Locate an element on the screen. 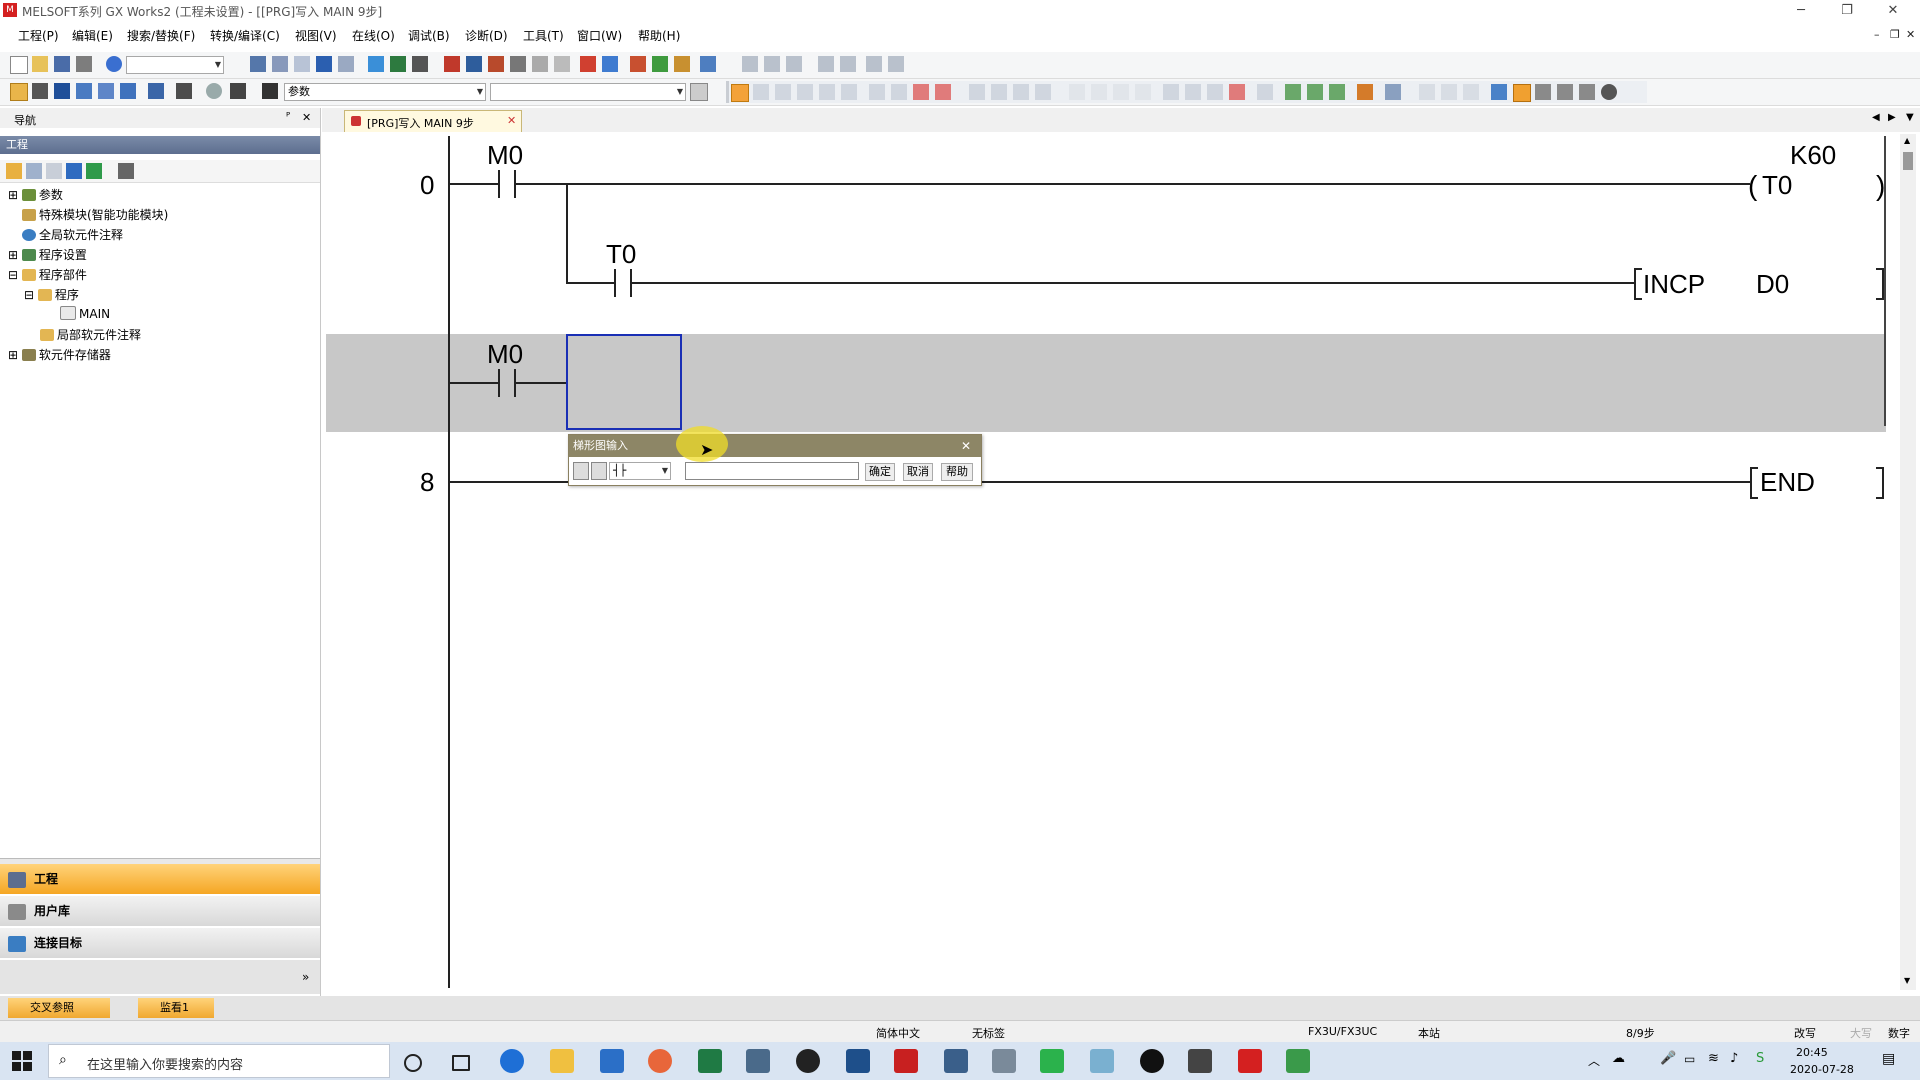 Image resolution: width=1920 pixels, height=1080 pixels. mail-icon is located at coordinates (612, 1061).